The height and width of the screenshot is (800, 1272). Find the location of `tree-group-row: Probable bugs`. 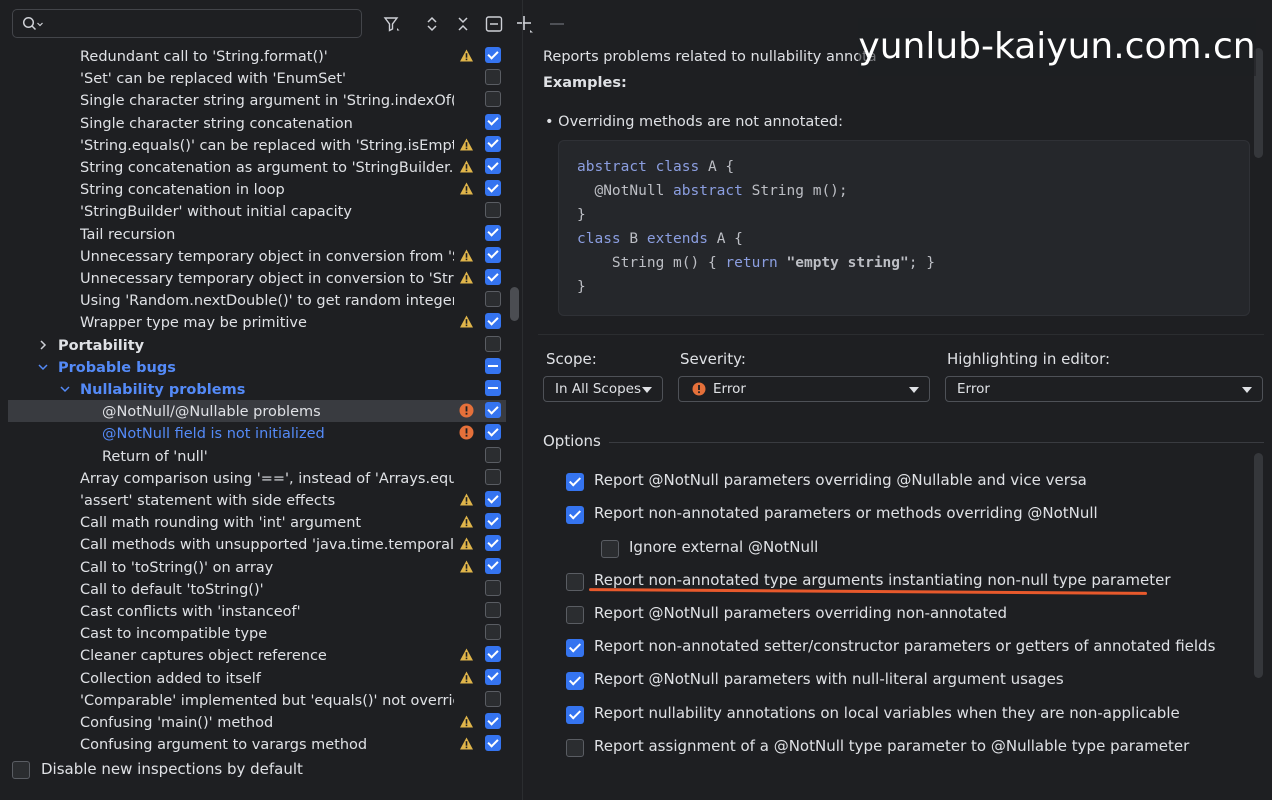

tree-group-row: Probable bugs is located at coordinates (257, 367).